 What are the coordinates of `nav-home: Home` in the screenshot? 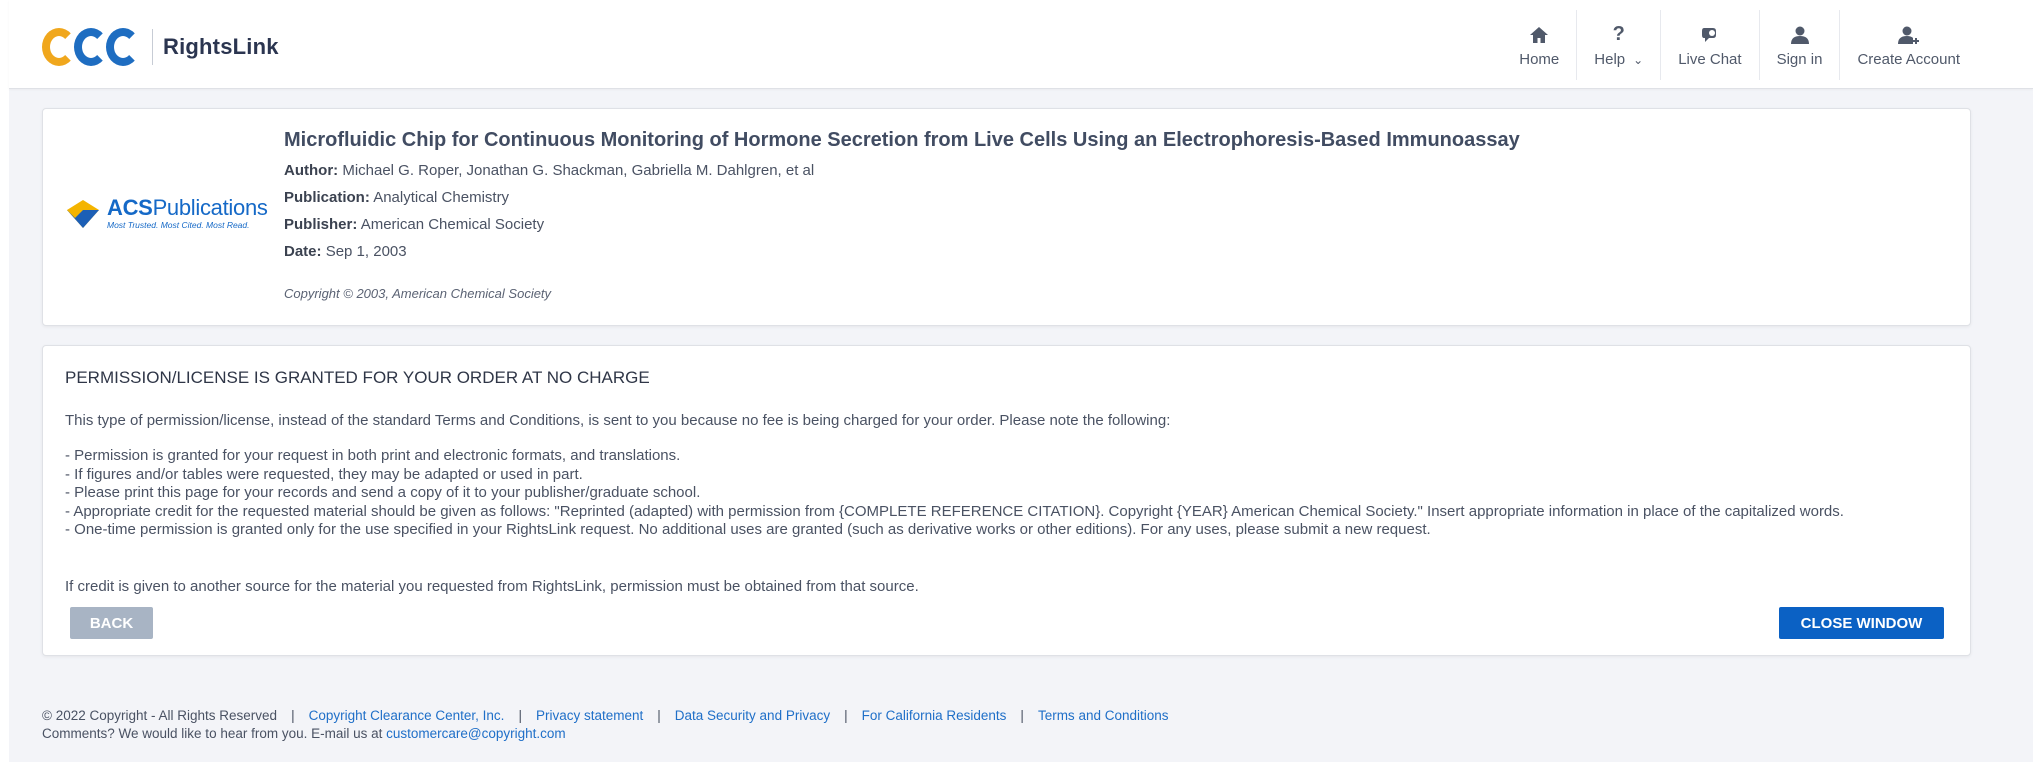 It's located at (1539, 45).